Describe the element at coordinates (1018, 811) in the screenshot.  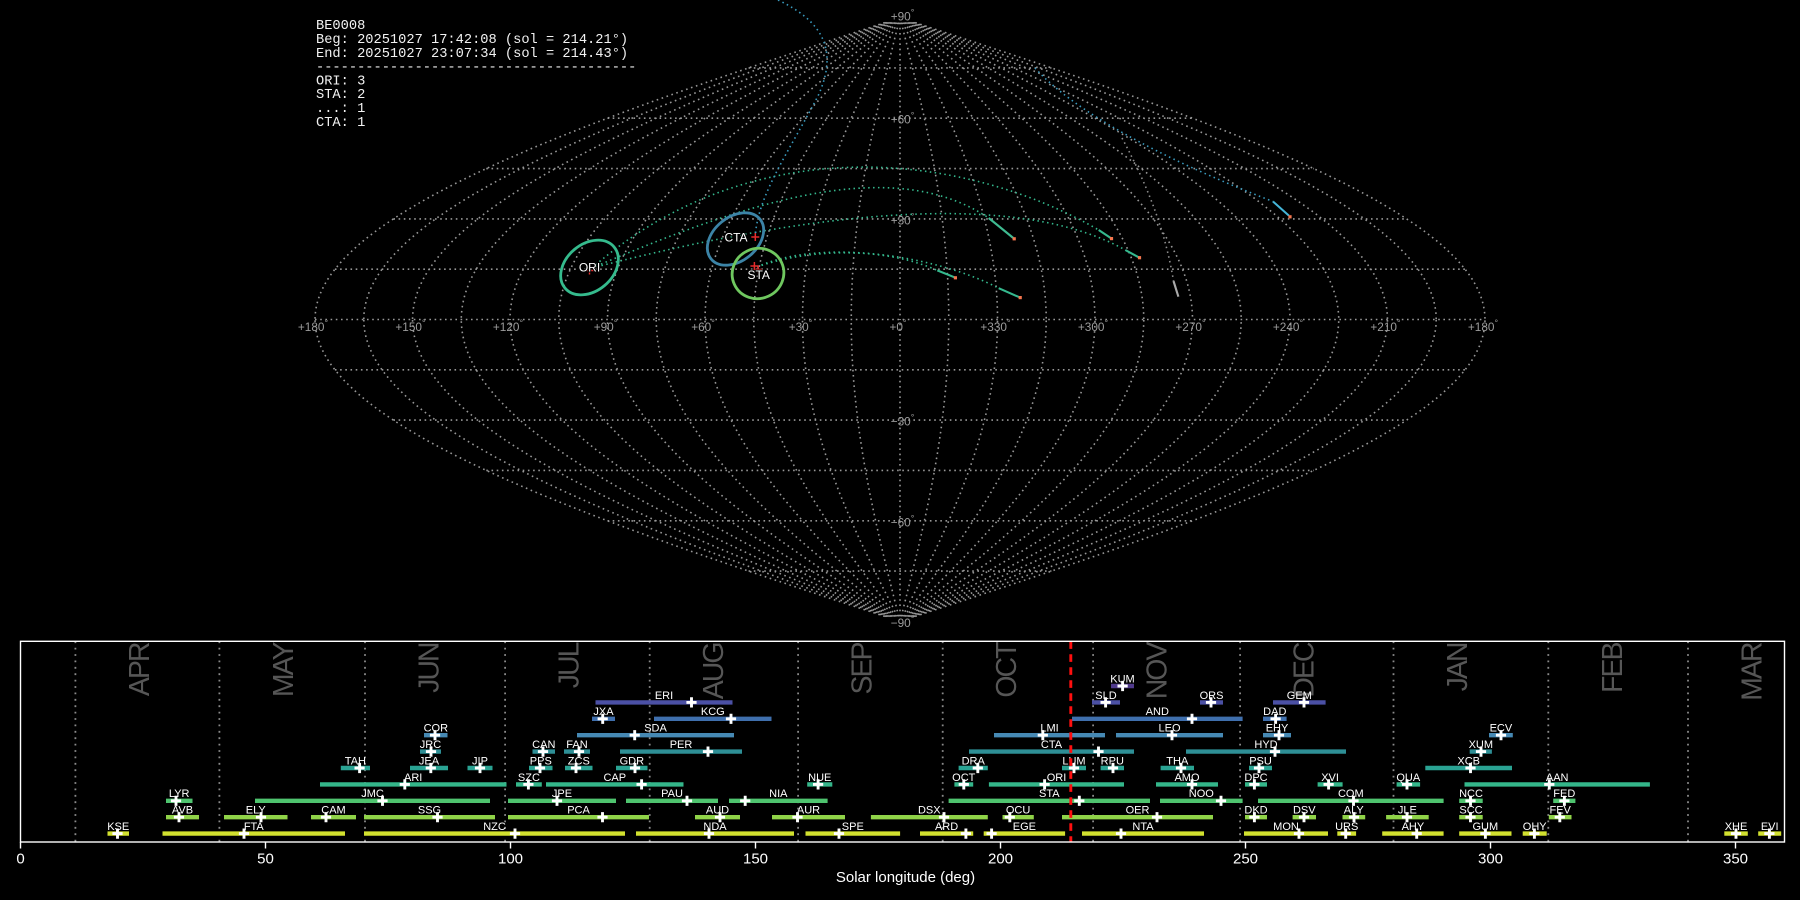
I see `svg-text: OCU` at that location.